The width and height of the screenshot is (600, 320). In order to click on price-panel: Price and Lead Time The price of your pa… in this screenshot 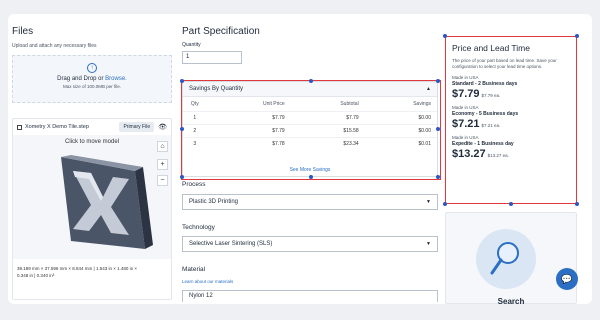, I will do `click(511, 120)`.